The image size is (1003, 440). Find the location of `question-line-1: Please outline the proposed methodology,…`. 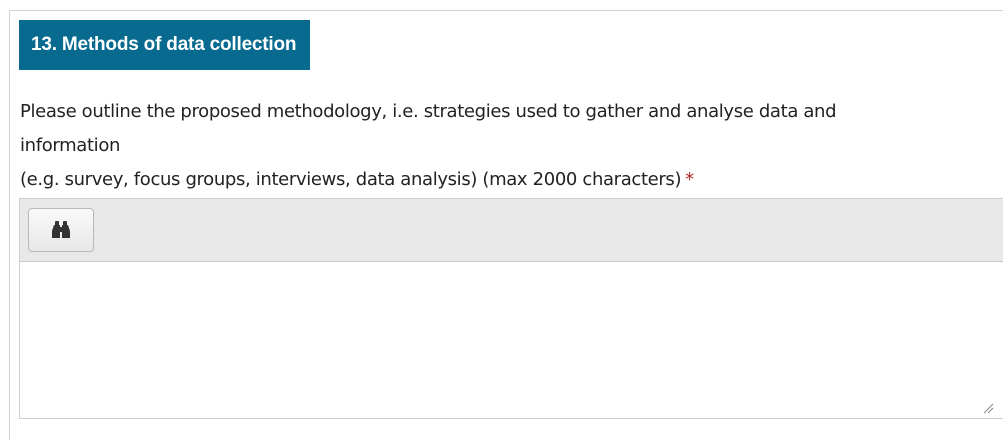

question-line-1: Please outline the proposed methodology,… is located at coordinates (428, 111).